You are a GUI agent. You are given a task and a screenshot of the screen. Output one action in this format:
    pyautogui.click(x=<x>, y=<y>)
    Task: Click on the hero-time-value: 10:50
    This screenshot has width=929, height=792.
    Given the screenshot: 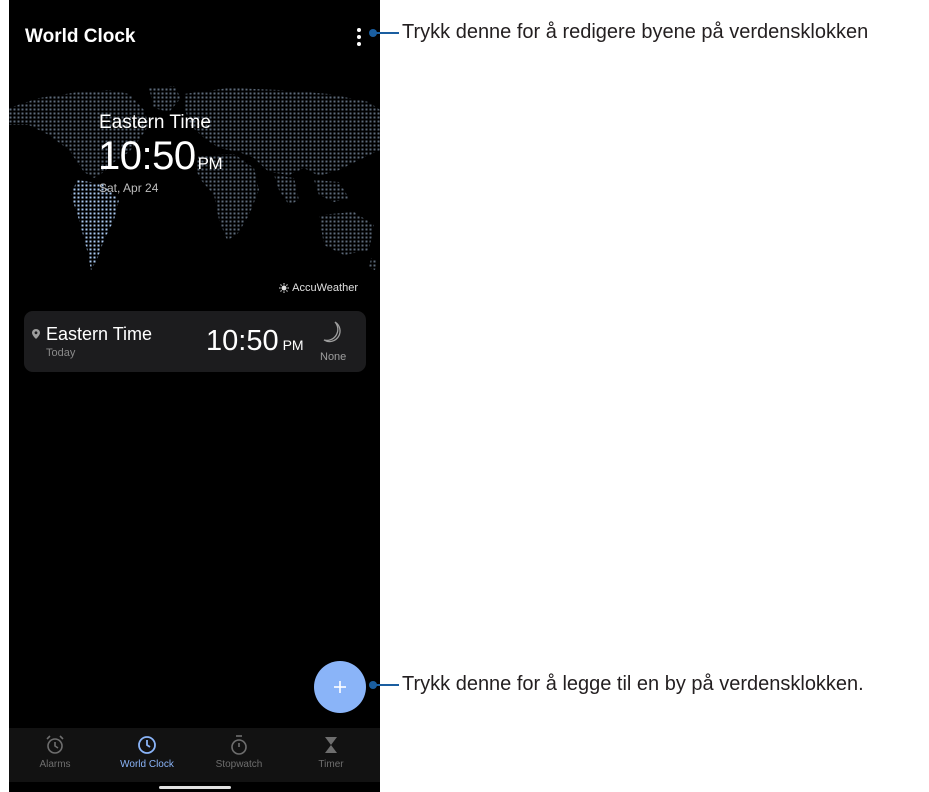 What is the action you would take?
    pyautogui.click(x=147, y=156)
    